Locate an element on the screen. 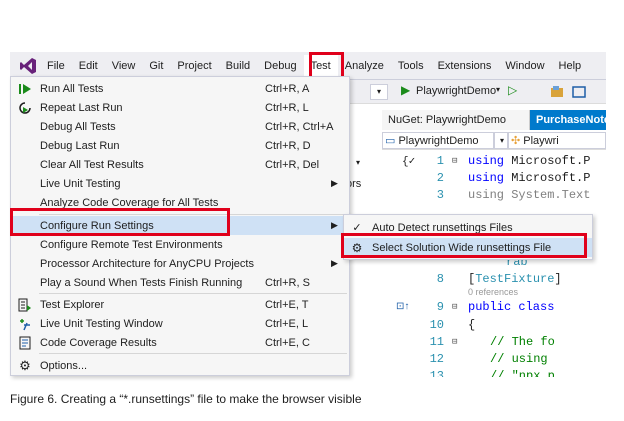 The height and width of the screenshot is (421, 624). code-line: 13 // "npx p is located at coordinates (494, 372).